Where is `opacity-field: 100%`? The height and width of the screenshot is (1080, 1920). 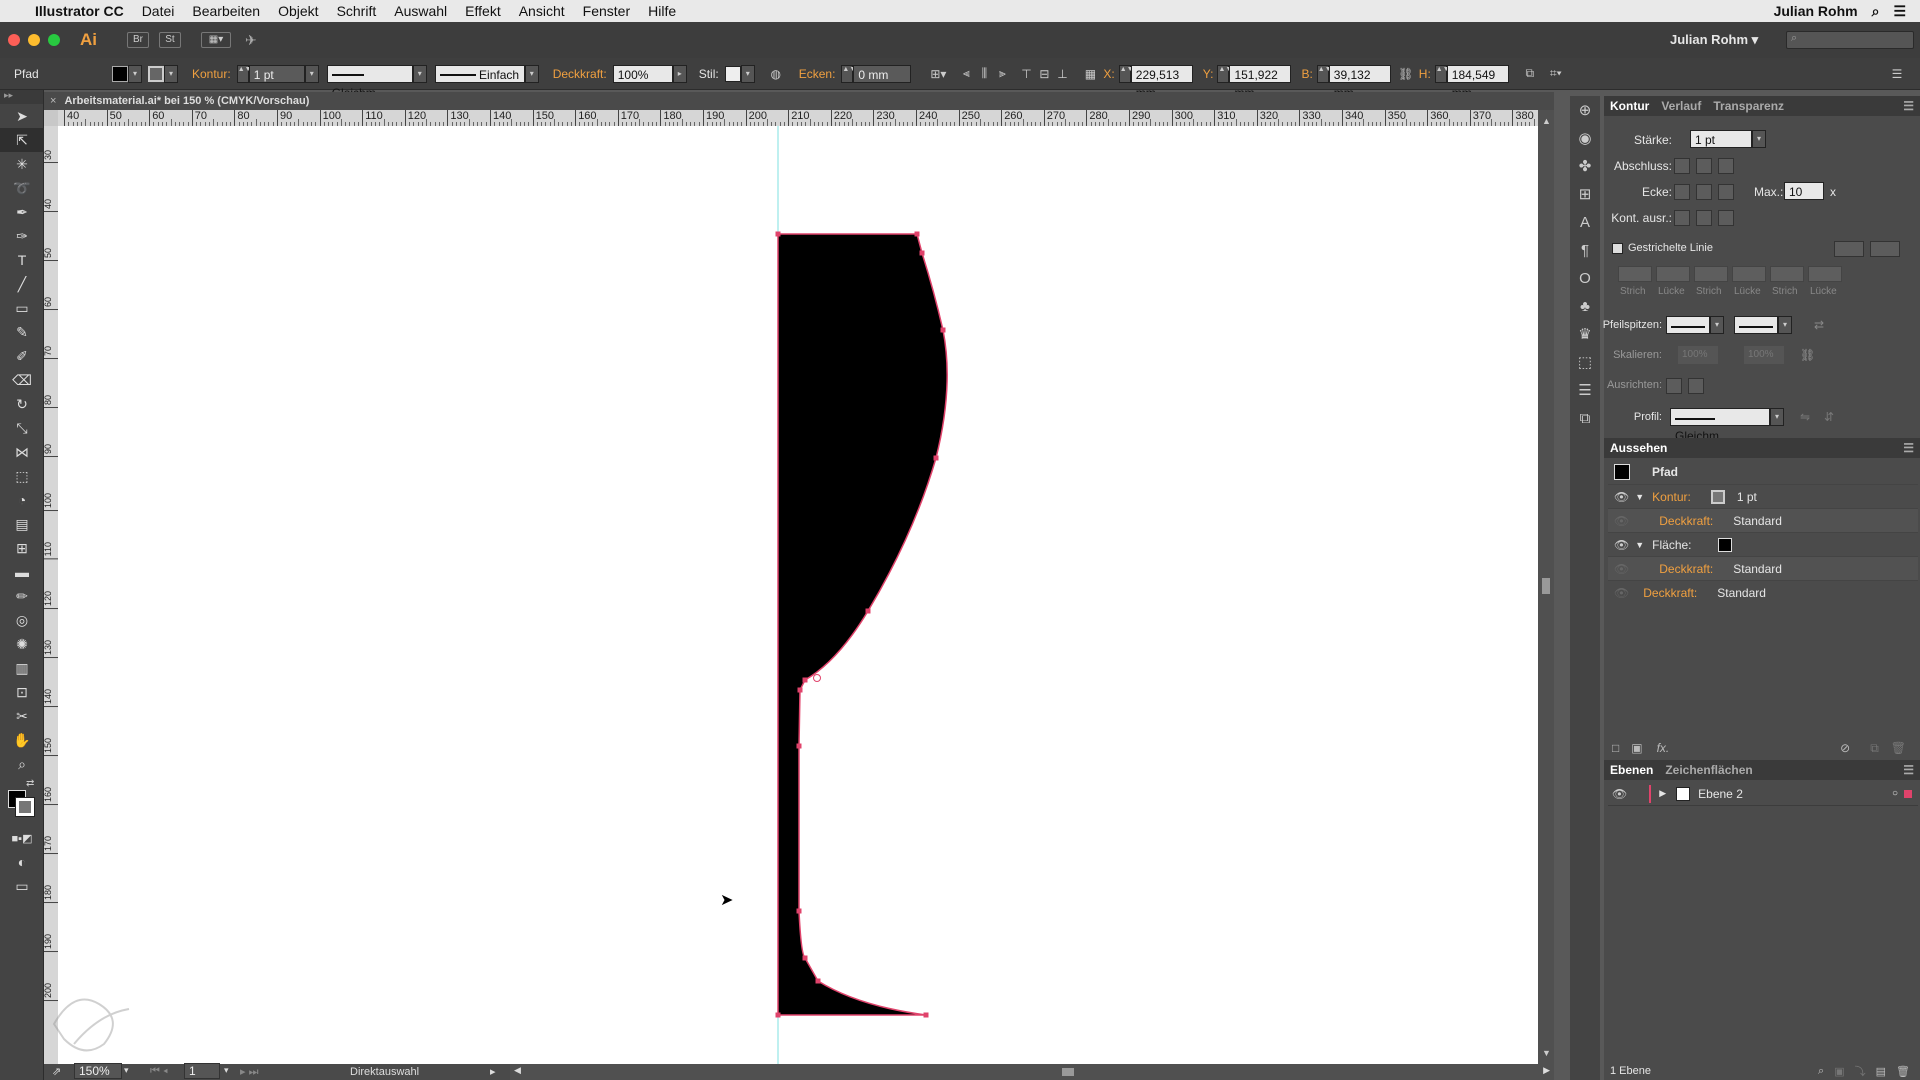
opacity-field: 100% is located at coordinates (642, 73).